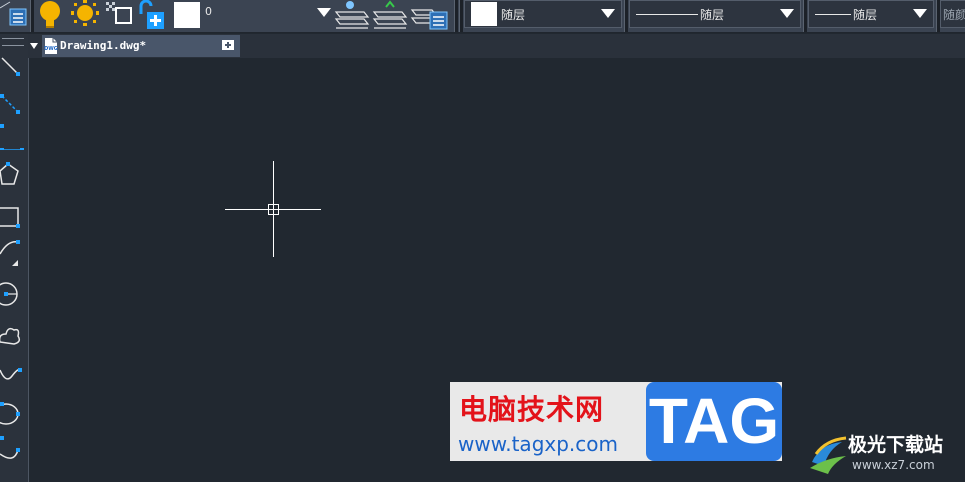 This screenshot has height=482, width=965. What do you see at coordinates (532, 409) in the screenshot?
I see `watermark-site-name: 电脑技术网` at bounding box center [532, 409].